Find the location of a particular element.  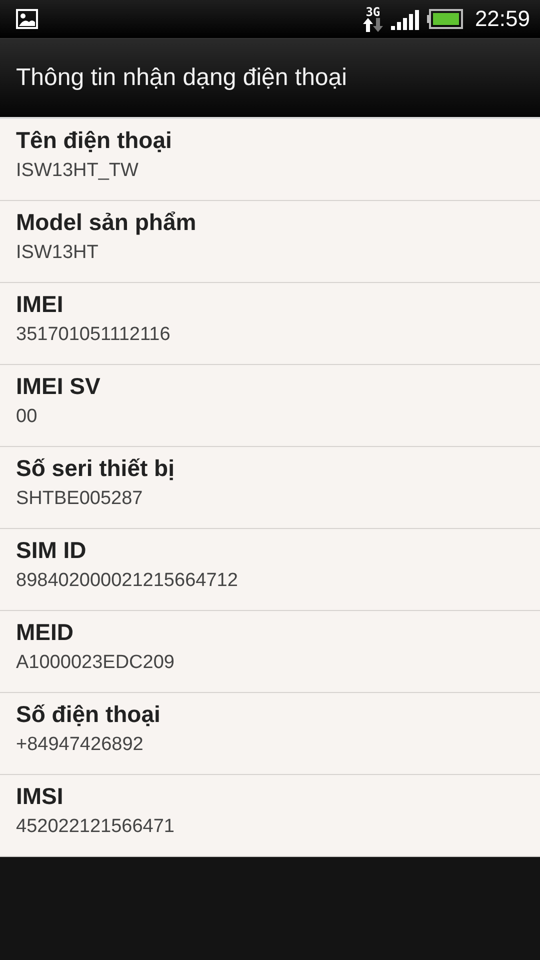

info-value: 452022121566471 is located at coordinates (96, 827).